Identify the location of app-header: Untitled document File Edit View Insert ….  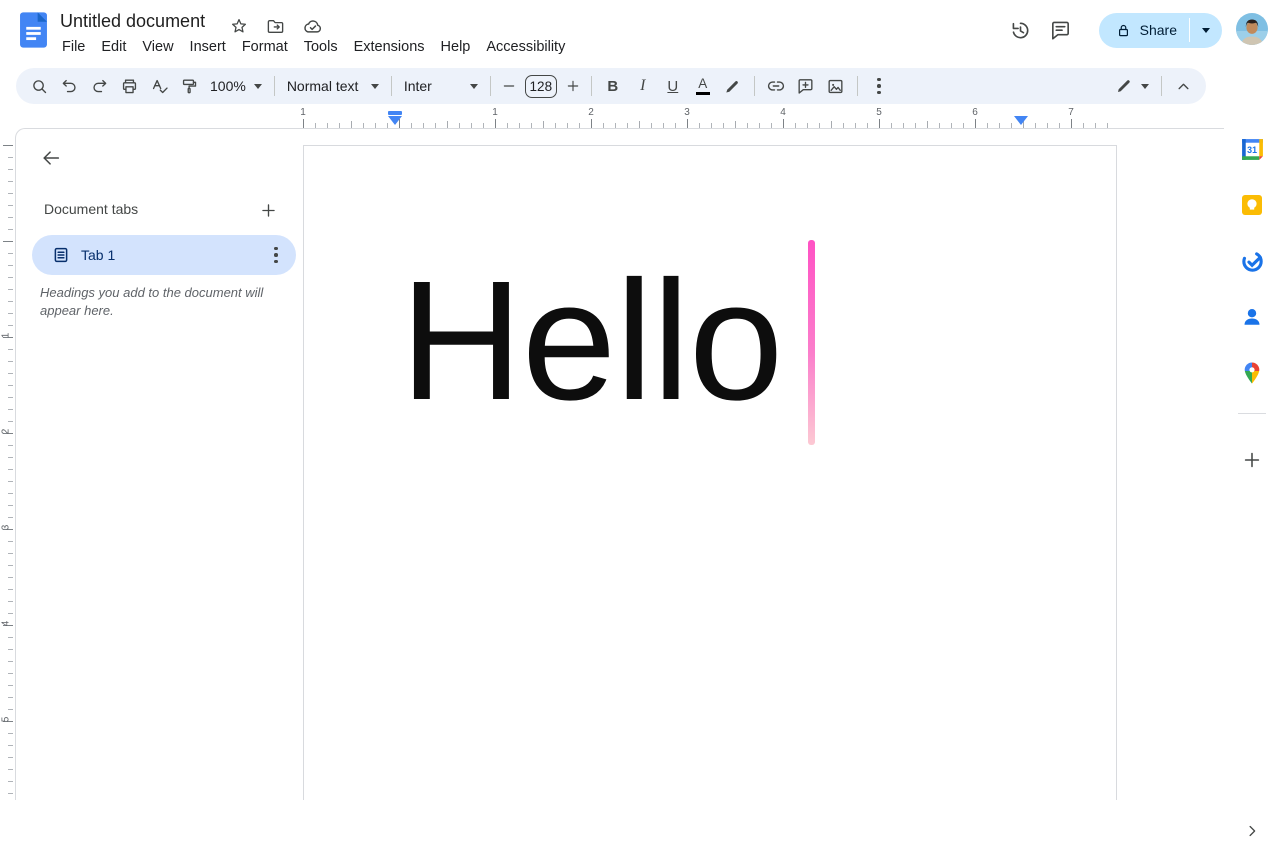
(640, 30).